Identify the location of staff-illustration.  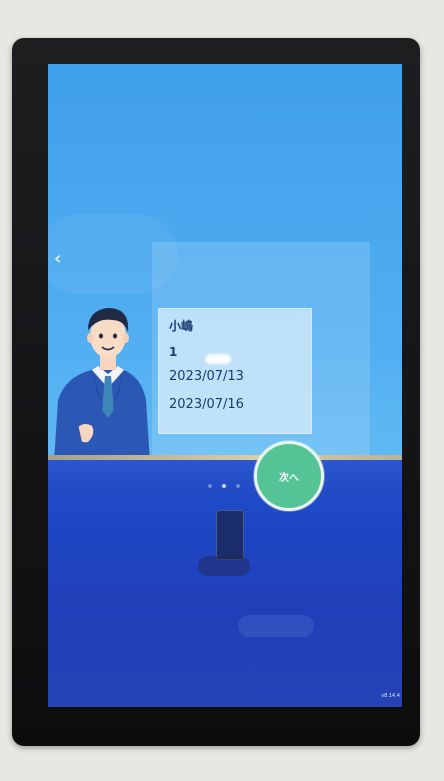
(102, 385).